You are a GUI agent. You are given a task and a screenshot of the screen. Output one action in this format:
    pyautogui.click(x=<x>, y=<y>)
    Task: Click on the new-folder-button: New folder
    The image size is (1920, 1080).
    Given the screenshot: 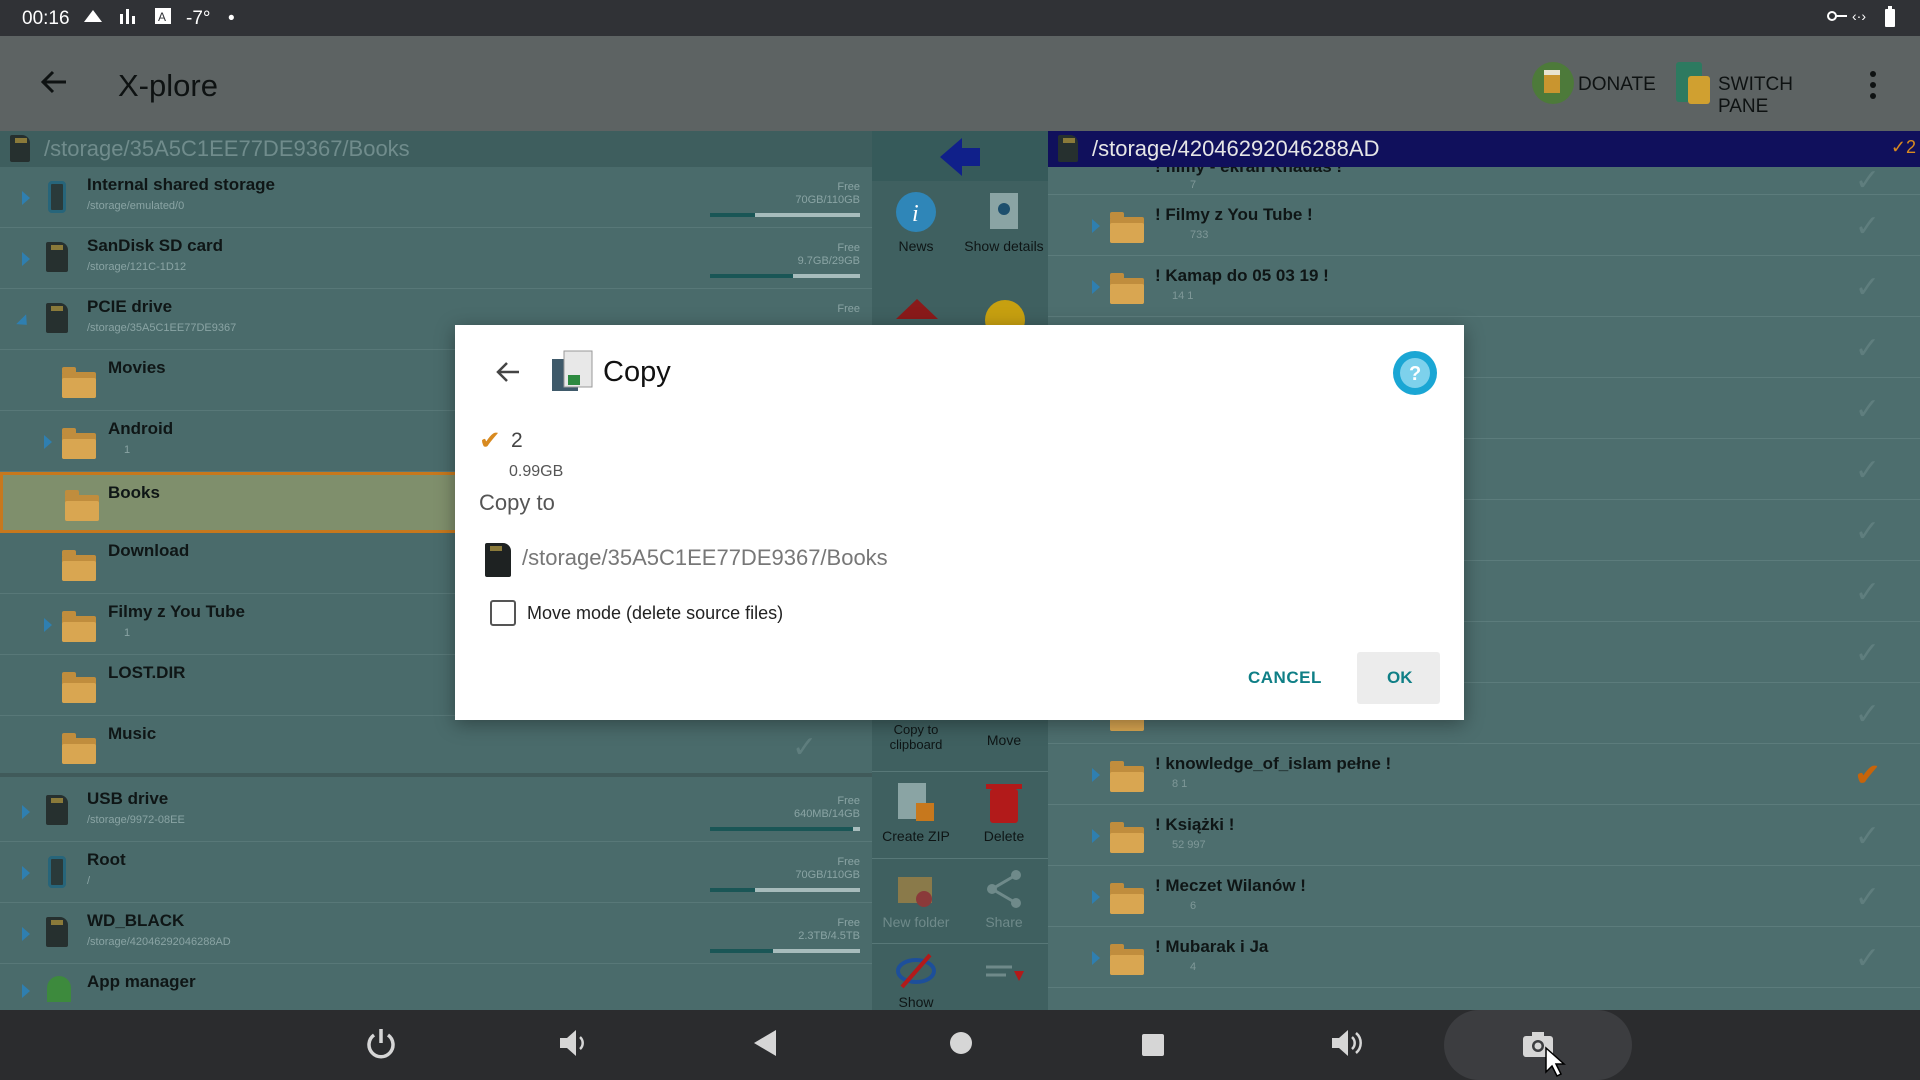 What is the action you would take?
    pyautogui.click(x=916, y=911)
    